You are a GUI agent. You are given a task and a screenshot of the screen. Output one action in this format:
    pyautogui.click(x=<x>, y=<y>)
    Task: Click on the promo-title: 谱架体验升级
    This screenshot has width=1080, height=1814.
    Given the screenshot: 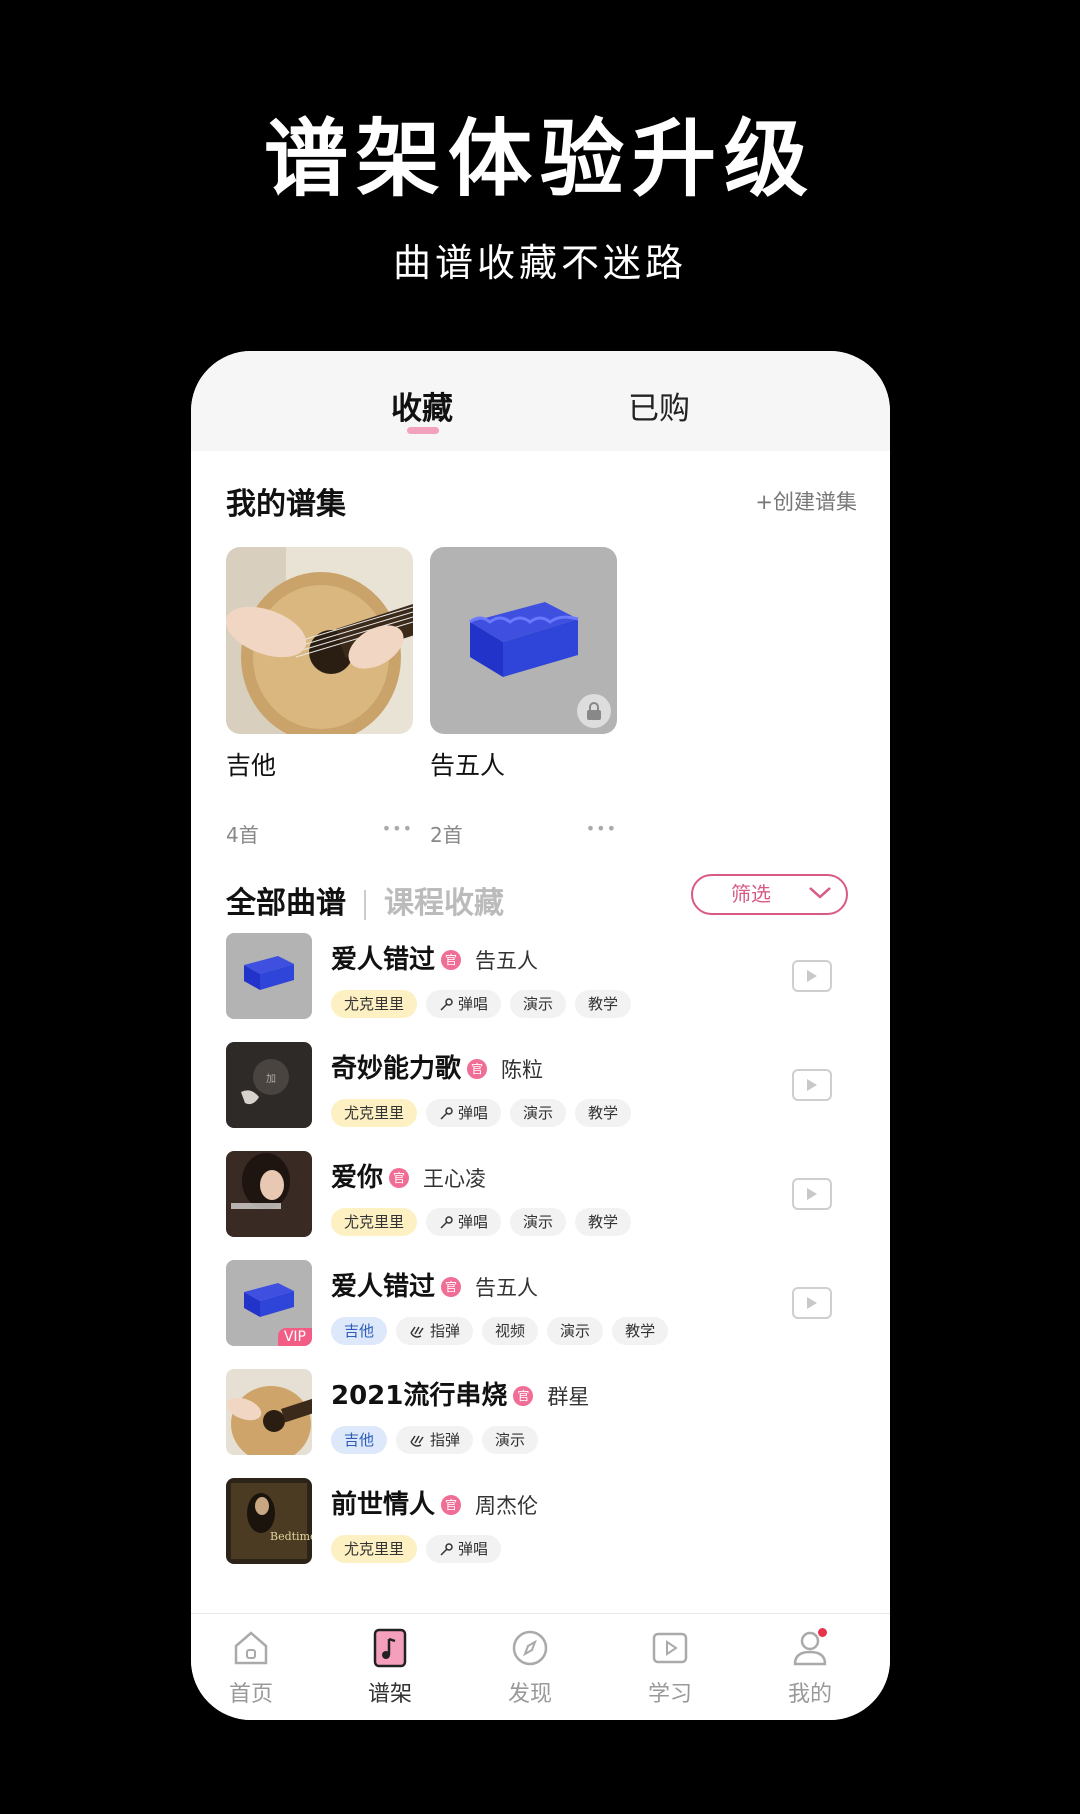 What is the action you would take?
    pyautogui.click(x=539, y=159)
    